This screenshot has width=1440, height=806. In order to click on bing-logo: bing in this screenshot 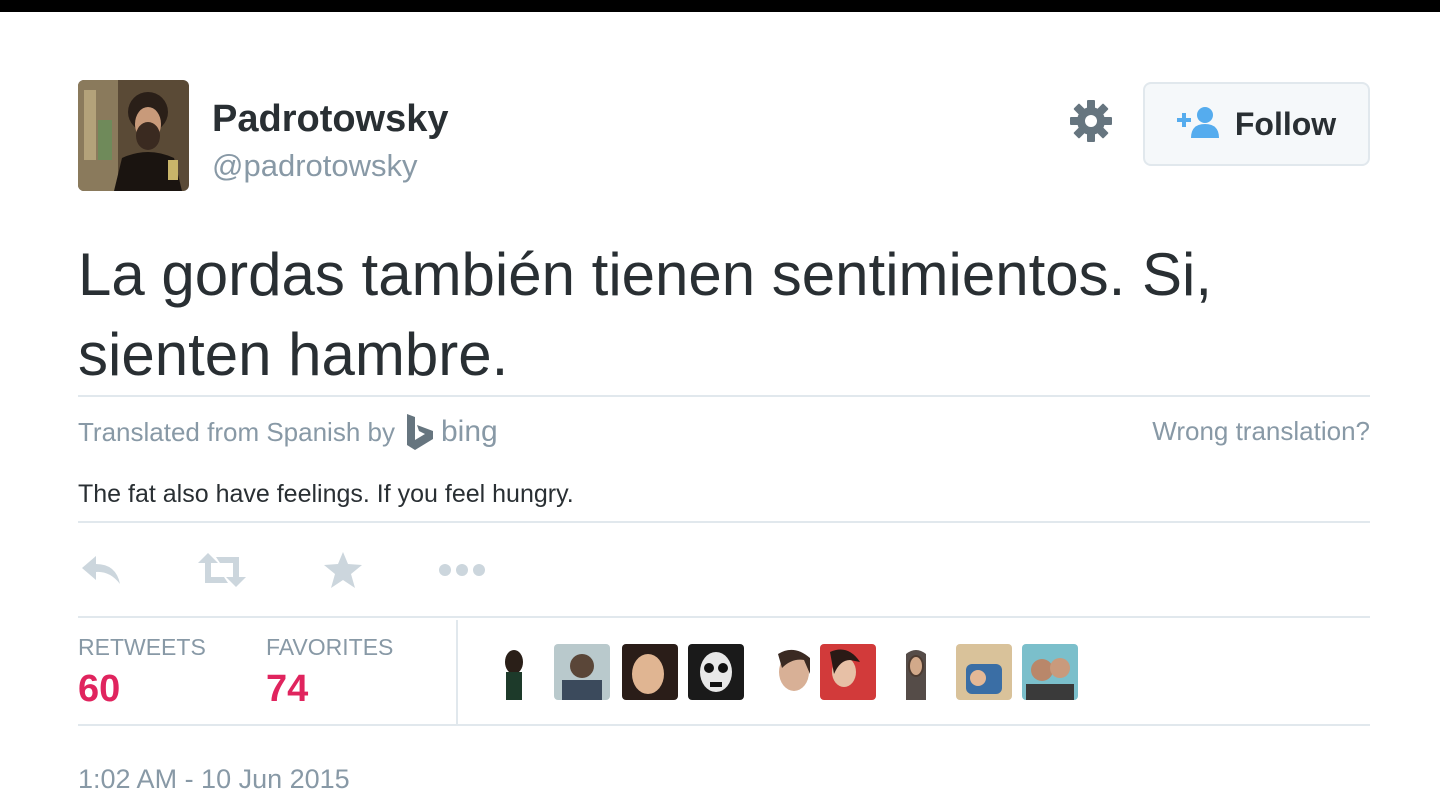, I will do `click(451, 432)`.